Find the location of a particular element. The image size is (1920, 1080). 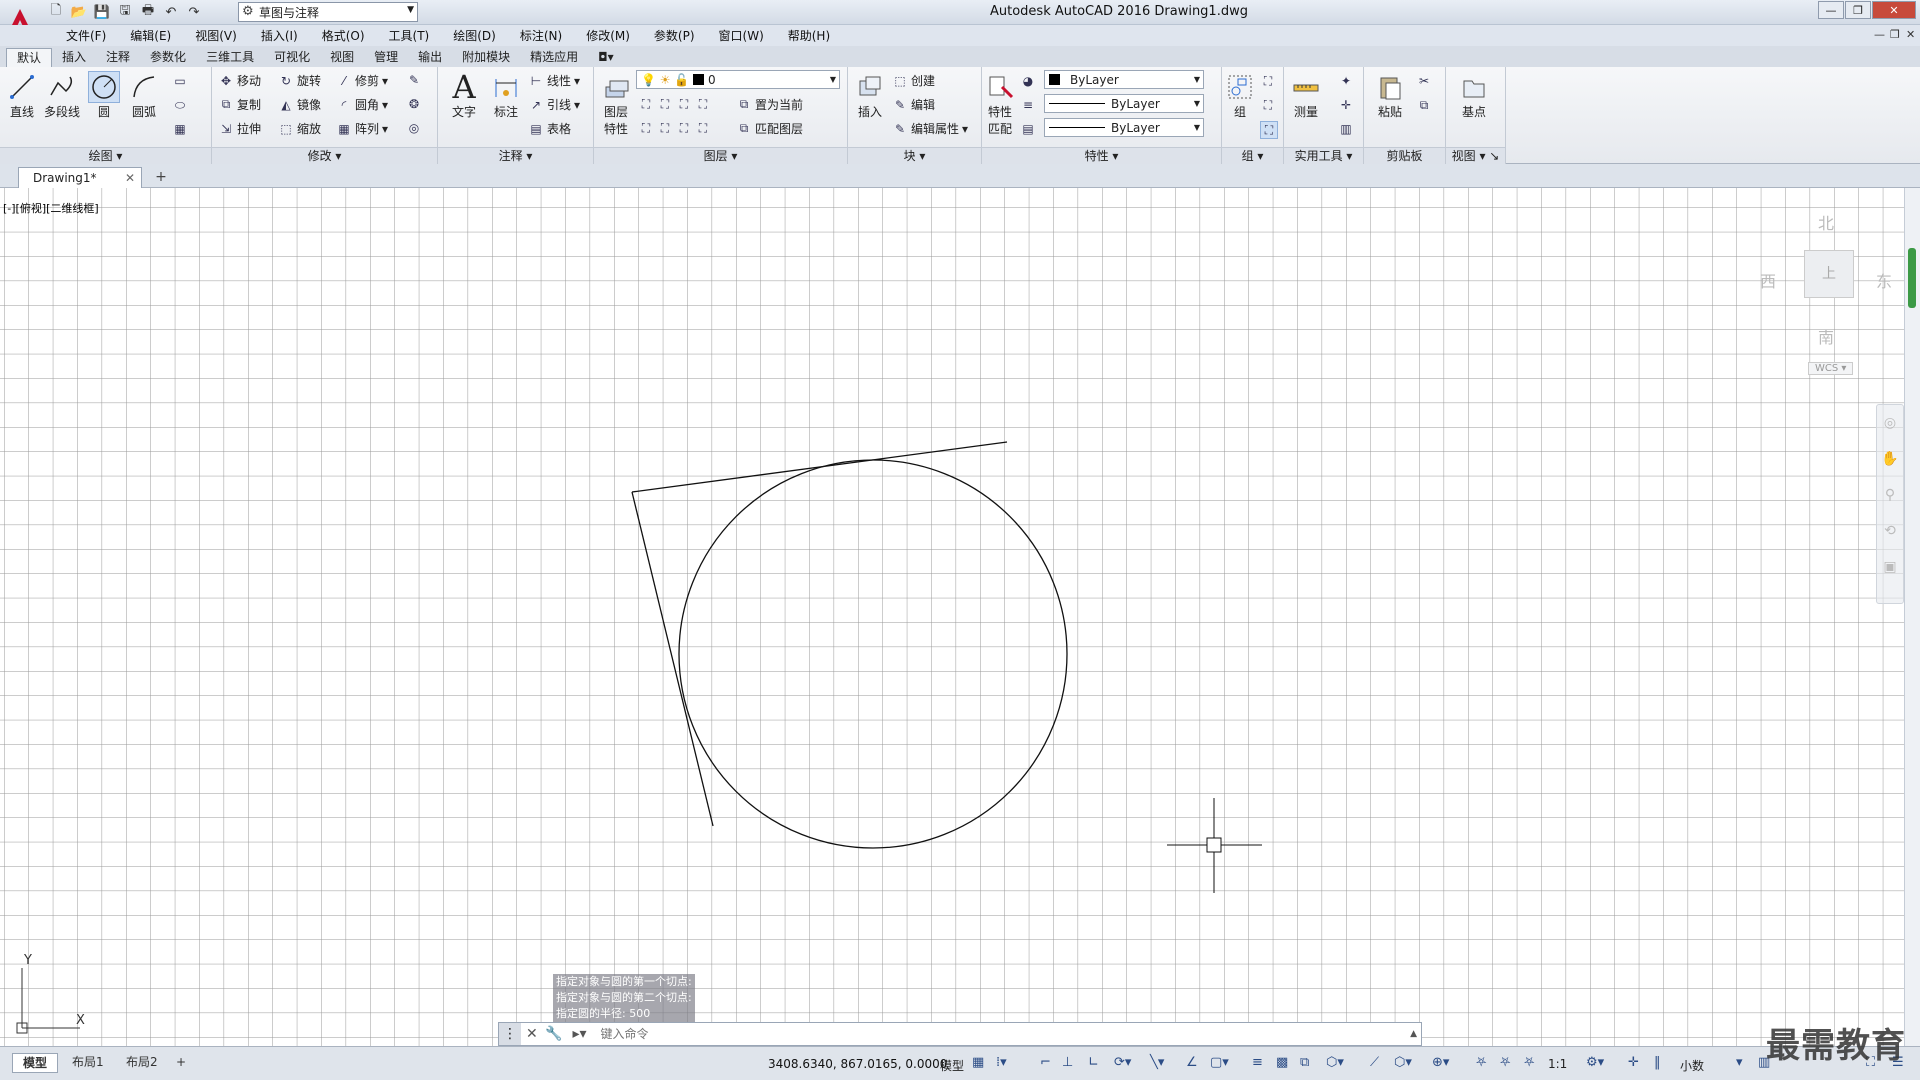

ribbon-tab-1: 插入 is located at coordinates (74, 57).